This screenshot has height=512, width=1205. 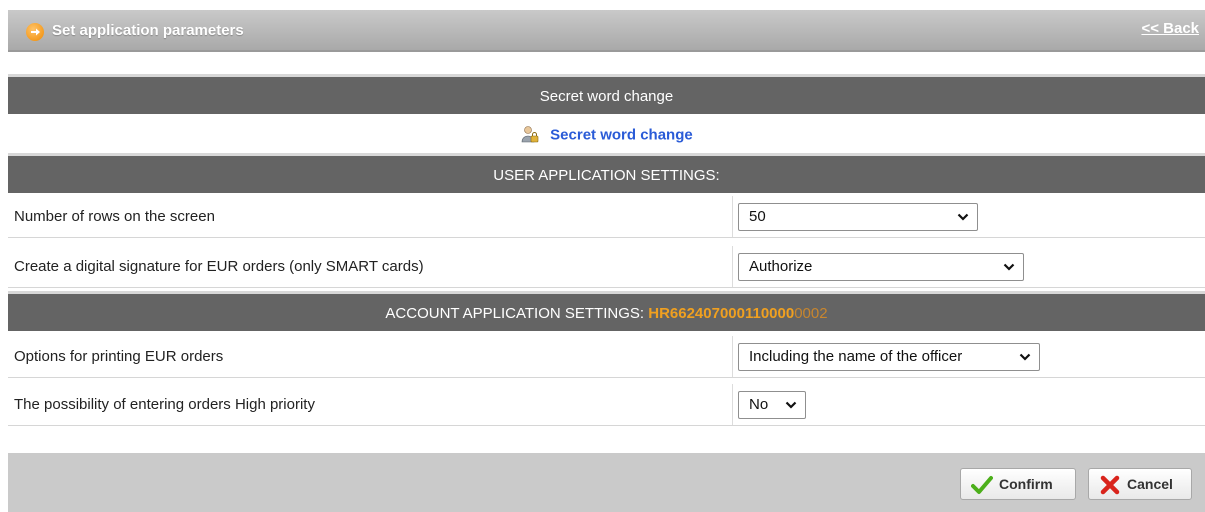 What do you see at coordinates (1170, 28) in the screenshot?
I see `back-link: << Back` at bounding box center [1170, 28].